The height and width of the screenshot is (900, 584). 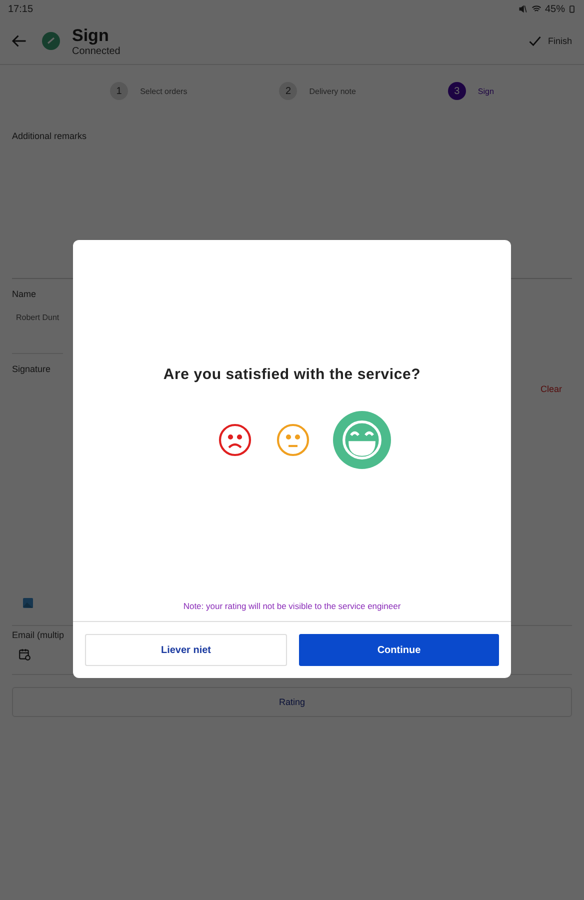 I want to click on step-label: Delivery note, so click(x=332, y=91).